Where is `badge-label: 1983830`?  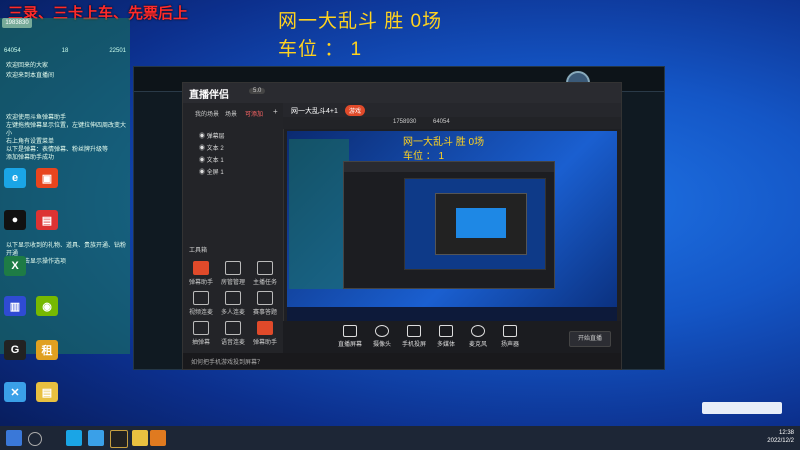
badge-label: 1983830 is located at coordinates (17, 23).